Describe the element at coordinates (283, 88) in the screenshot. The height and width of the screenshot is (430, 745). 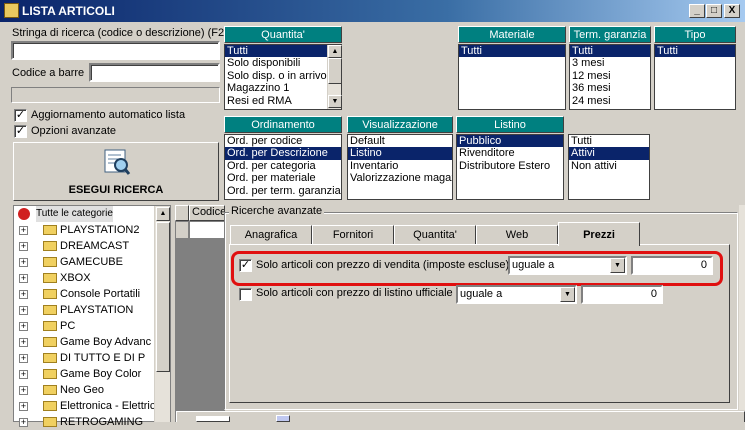
I see `list-item: Magazzino 1` at that location.